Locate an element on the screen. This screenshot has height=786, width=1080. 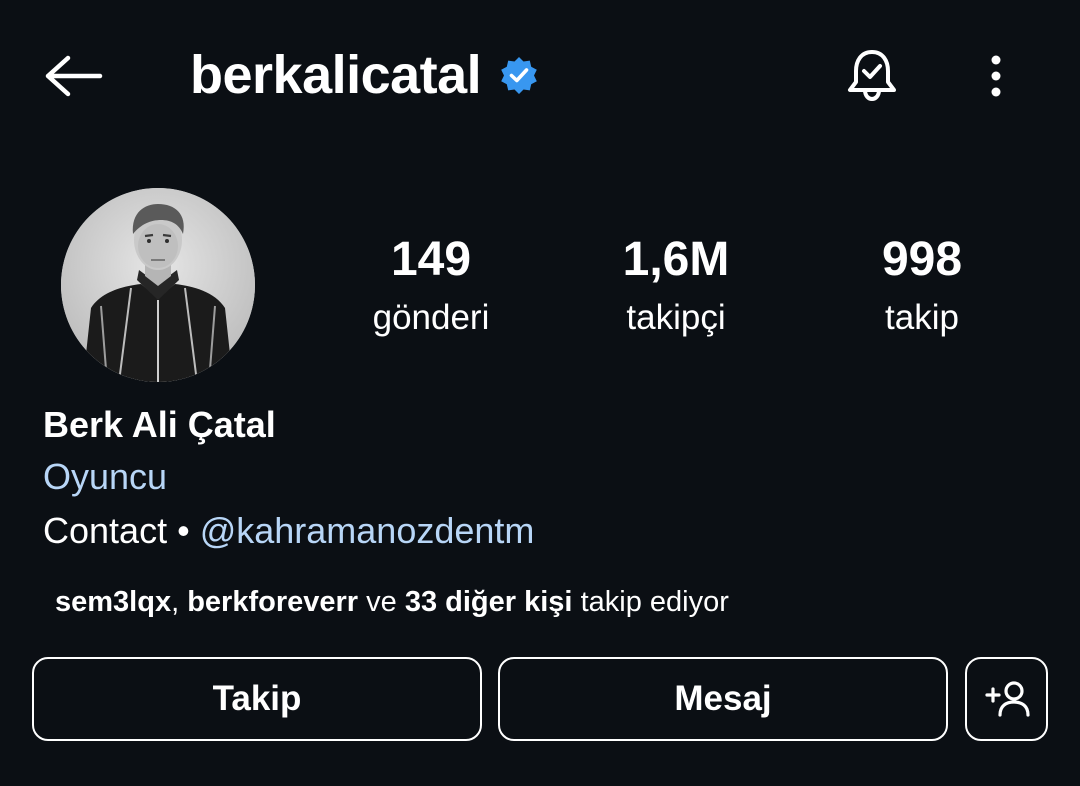
contact-prefix: Contact • is located at coordinates (116, 530).